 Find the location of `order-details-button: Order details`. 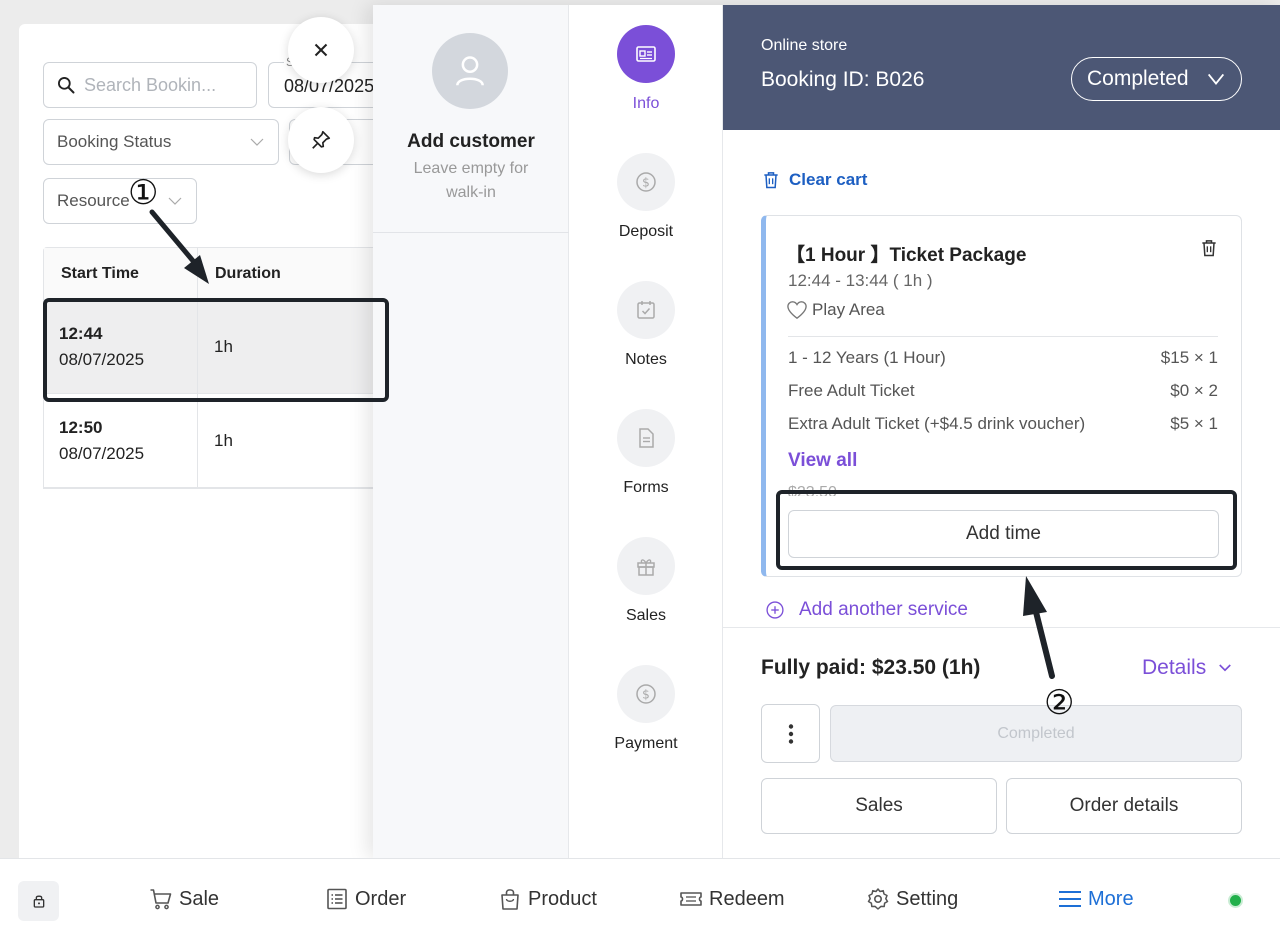

order-details-button: Order details is located at coordinates (1124, 806).